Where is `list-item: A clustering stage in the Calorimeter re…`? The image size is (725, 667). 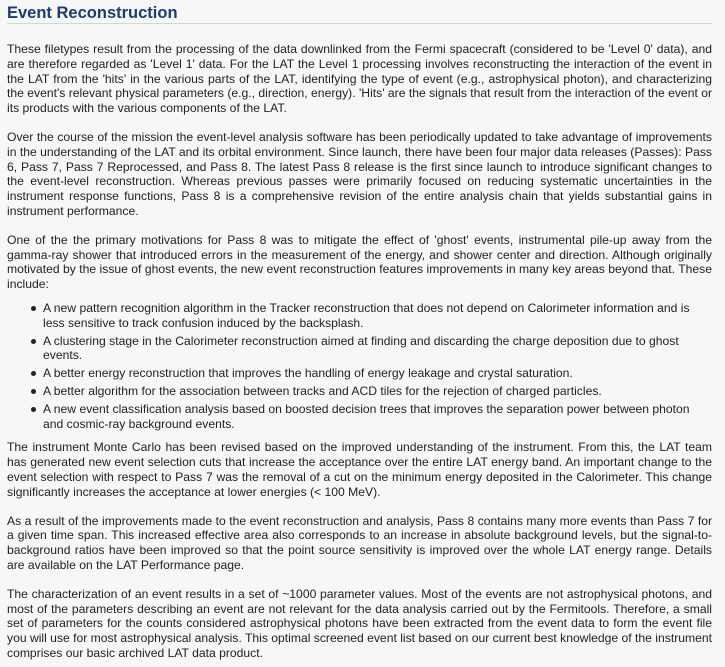
list-item: A clustering stage in the Calorimeter re… is located at coordinates (371, 349).